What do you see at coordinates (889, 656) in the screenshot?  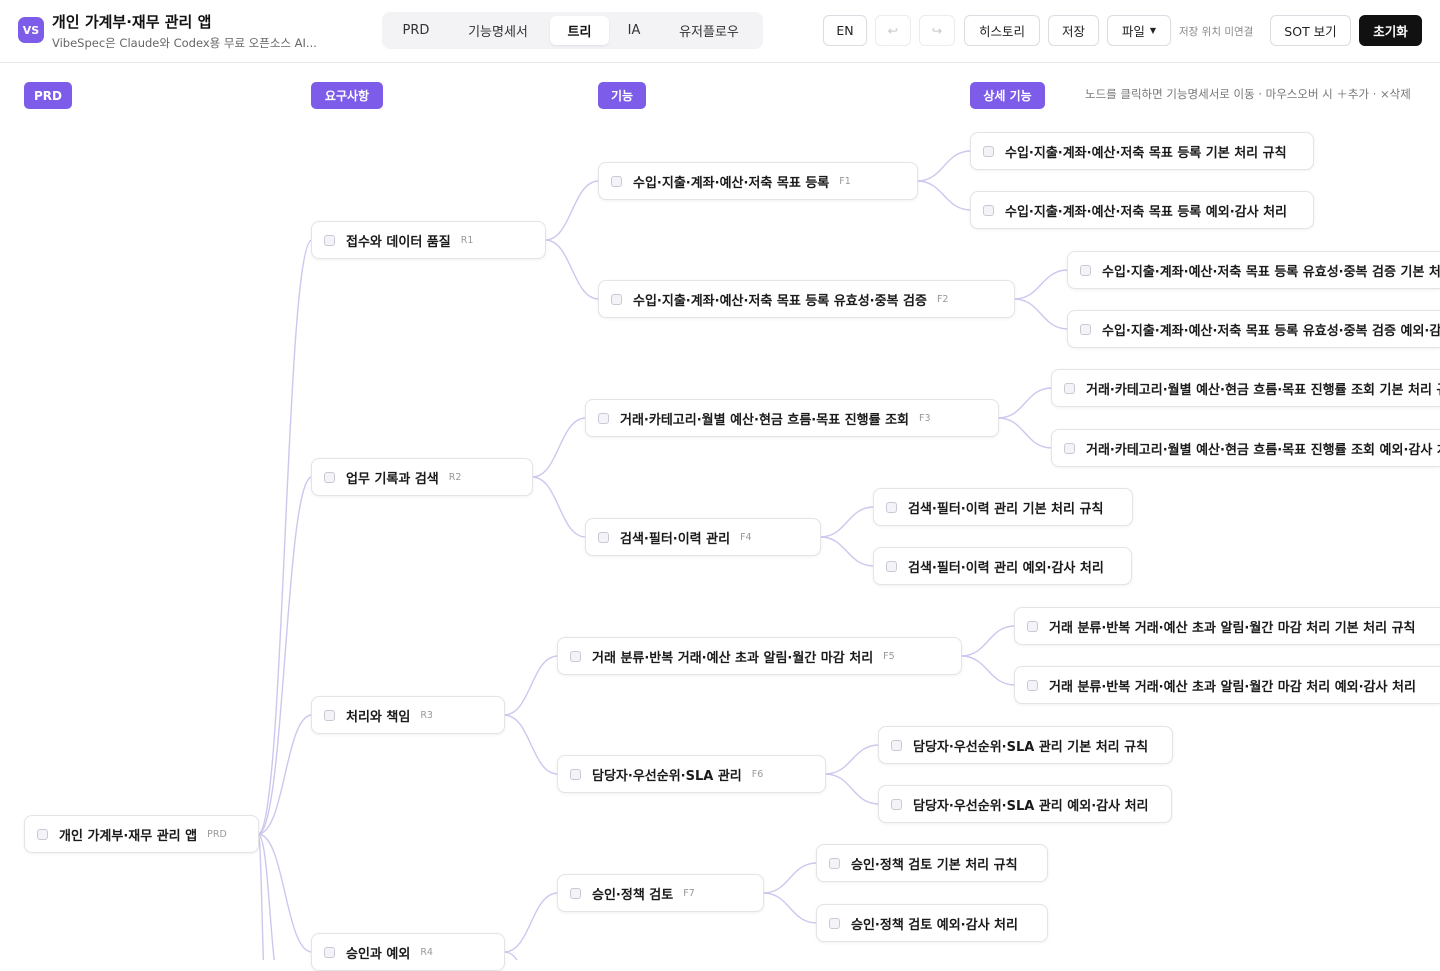 I see `node-code: F5` at bounding box center [889, 656].